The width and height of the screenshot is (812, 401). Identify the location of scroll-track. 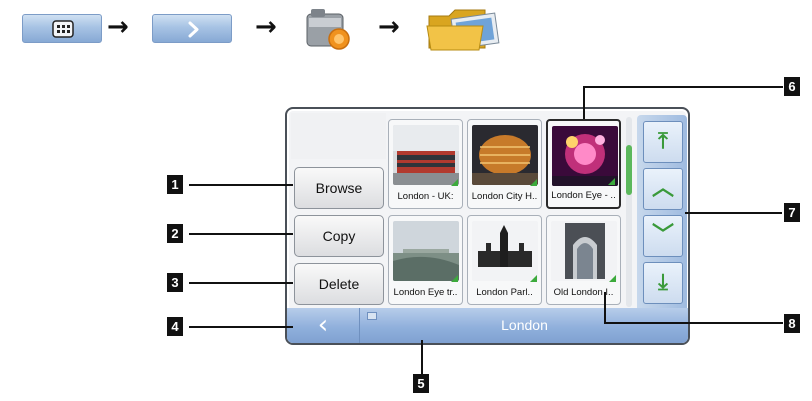
(629, 212).